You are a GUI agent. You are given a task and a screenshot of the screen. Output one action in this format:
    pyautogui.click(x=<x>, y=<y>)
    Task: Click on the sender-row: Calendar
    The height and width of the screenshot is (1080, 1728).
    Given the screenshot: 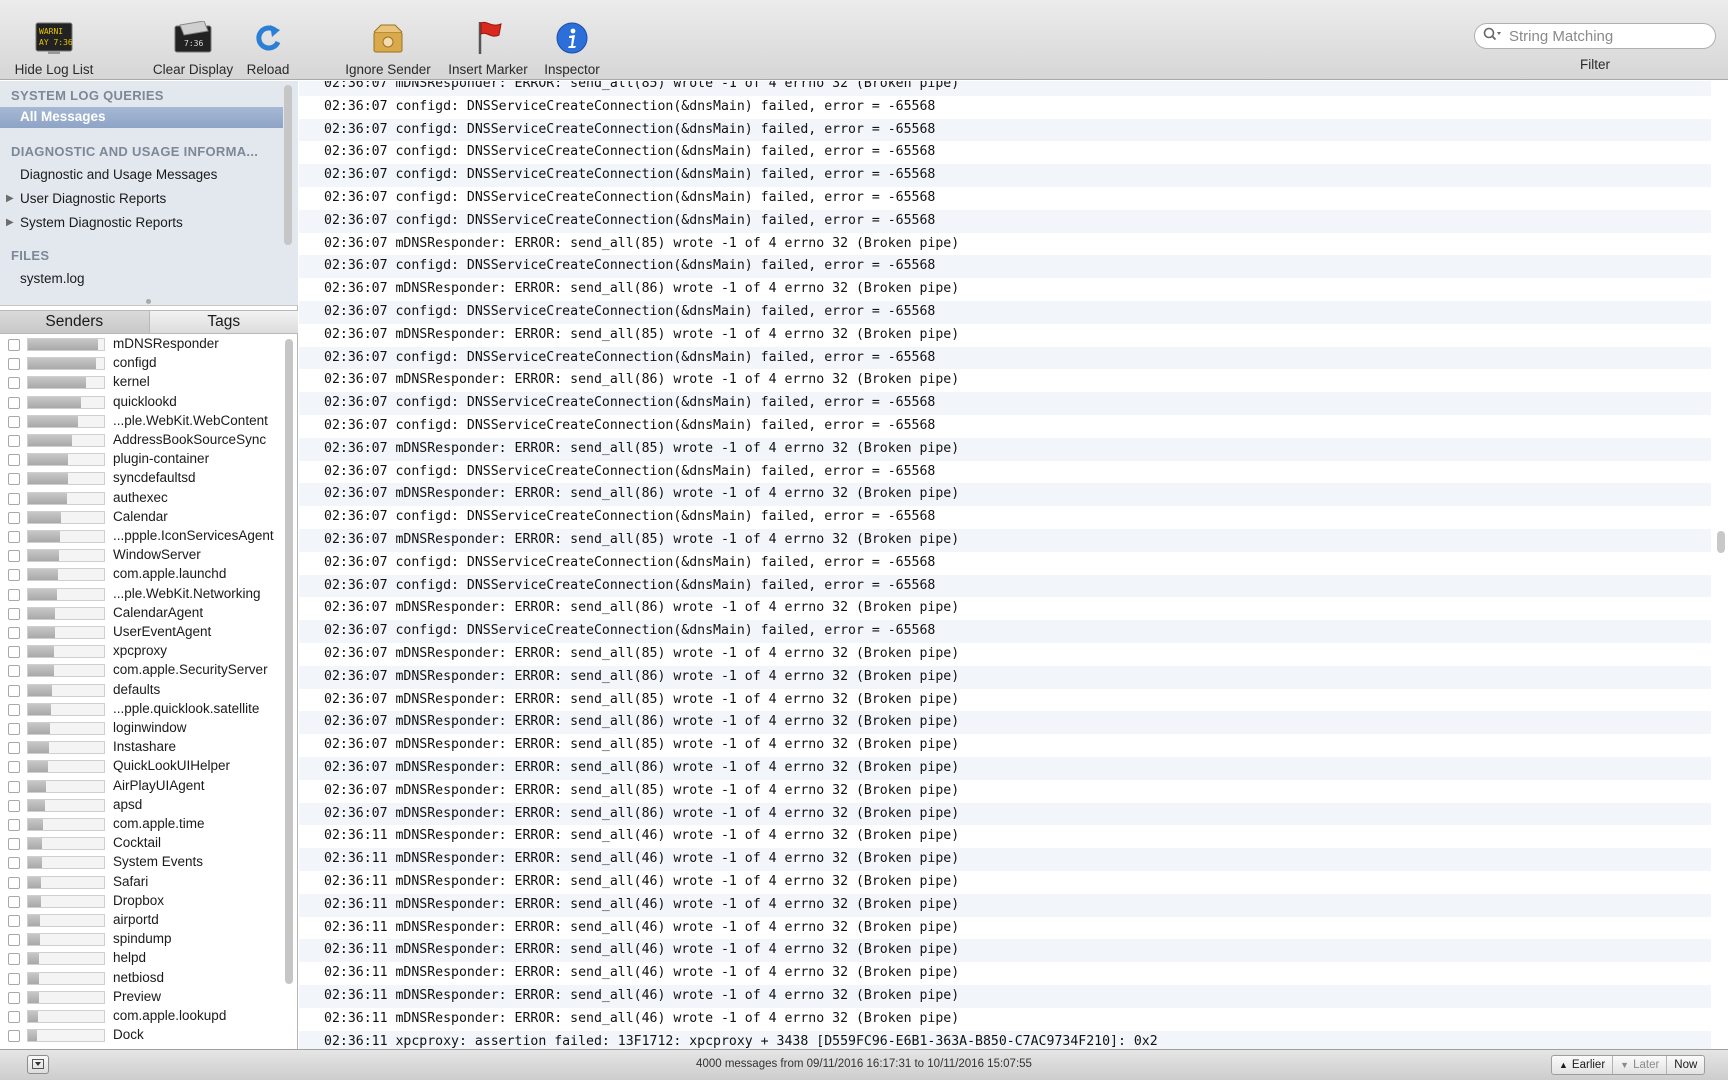 What is the action you would take?
    pyautogui.click(x=142, y=517)
    